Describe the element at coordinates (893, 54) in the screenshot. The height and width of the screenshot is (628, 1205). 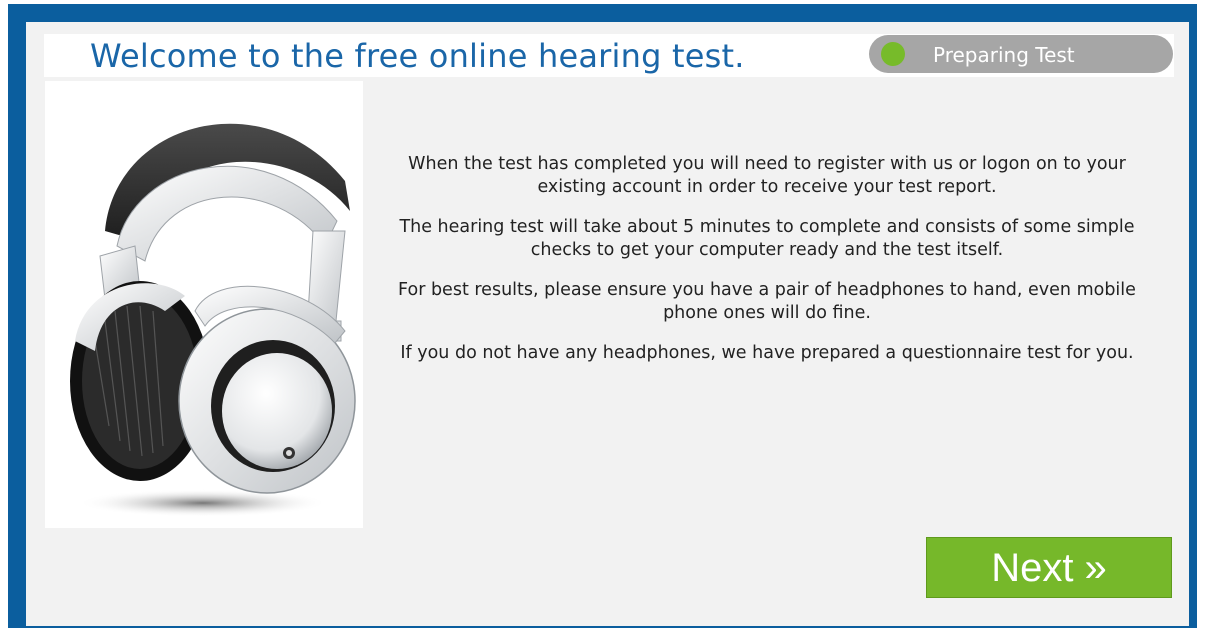
I see `status-dot-icon` at that location.